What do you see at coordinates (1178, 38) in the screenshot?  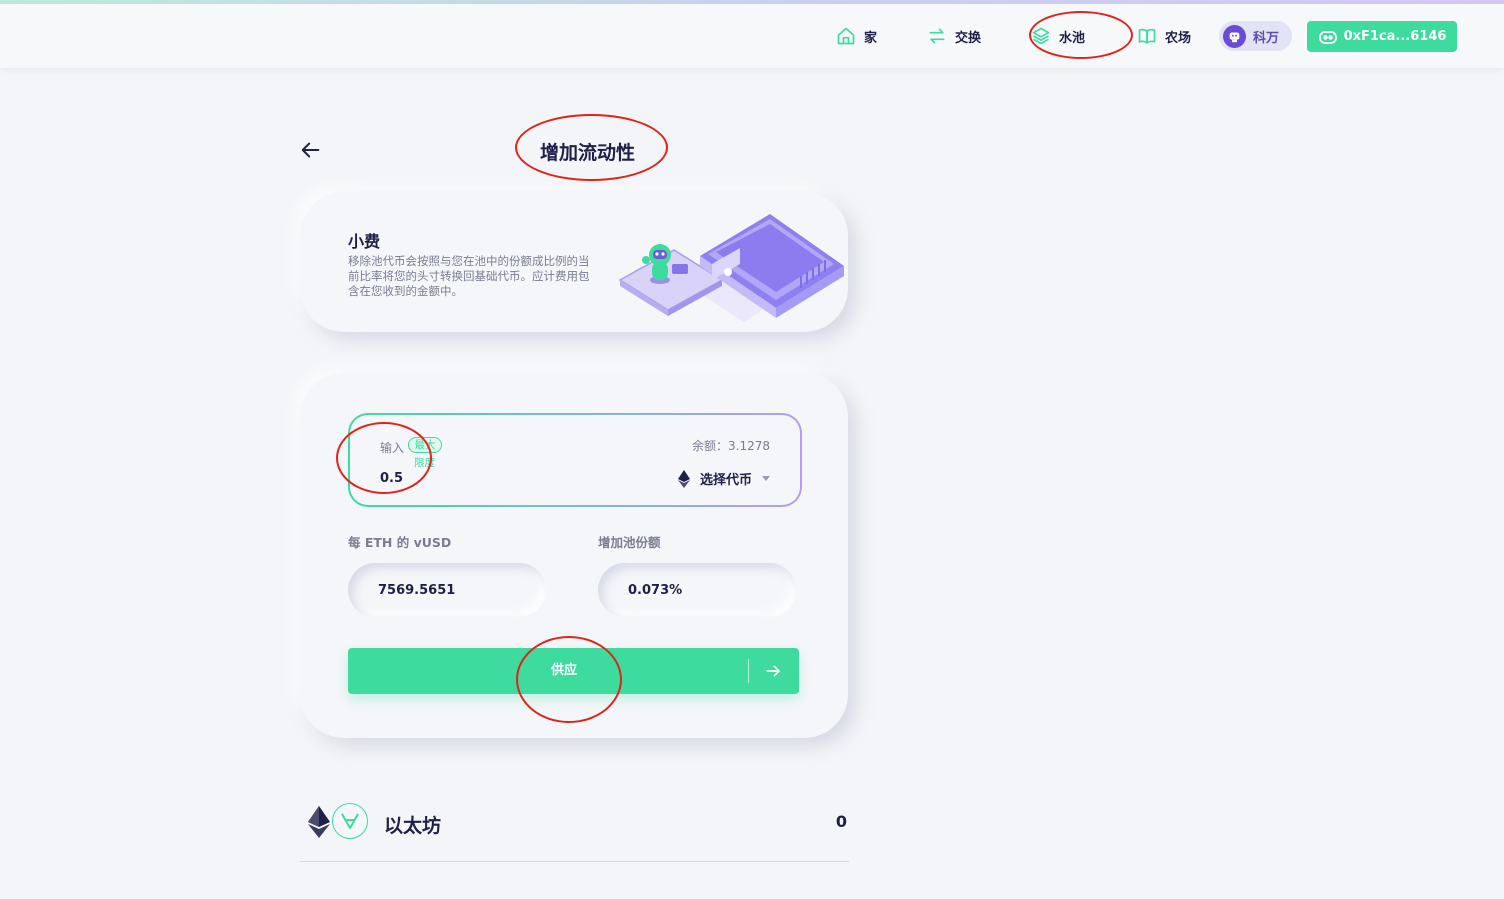 I see `nav-farm-label: 农场` at bounding box center [1178, 38].